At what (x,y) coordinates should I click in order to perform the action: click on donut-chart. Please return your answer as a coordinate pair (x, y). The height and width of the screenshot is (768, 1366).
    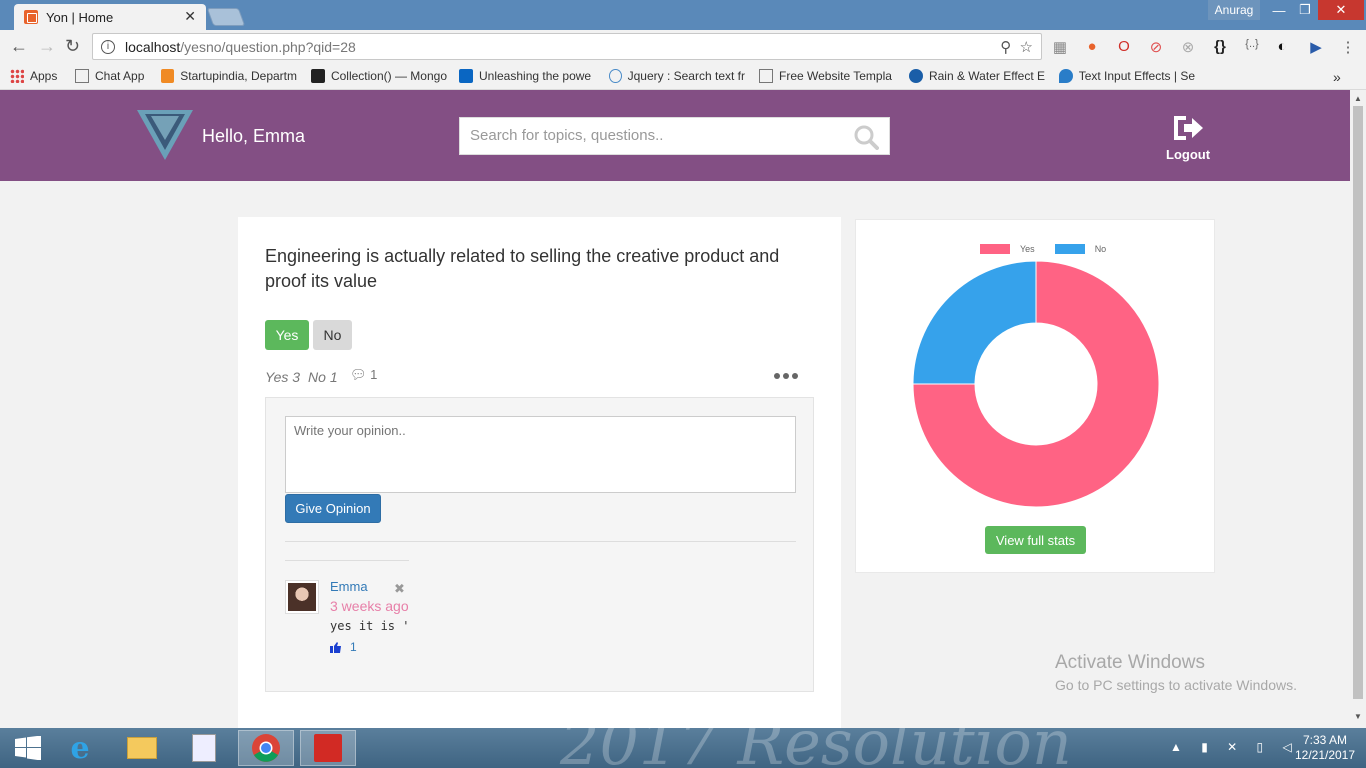
    Looking at the image, I should click on (1036, 384).